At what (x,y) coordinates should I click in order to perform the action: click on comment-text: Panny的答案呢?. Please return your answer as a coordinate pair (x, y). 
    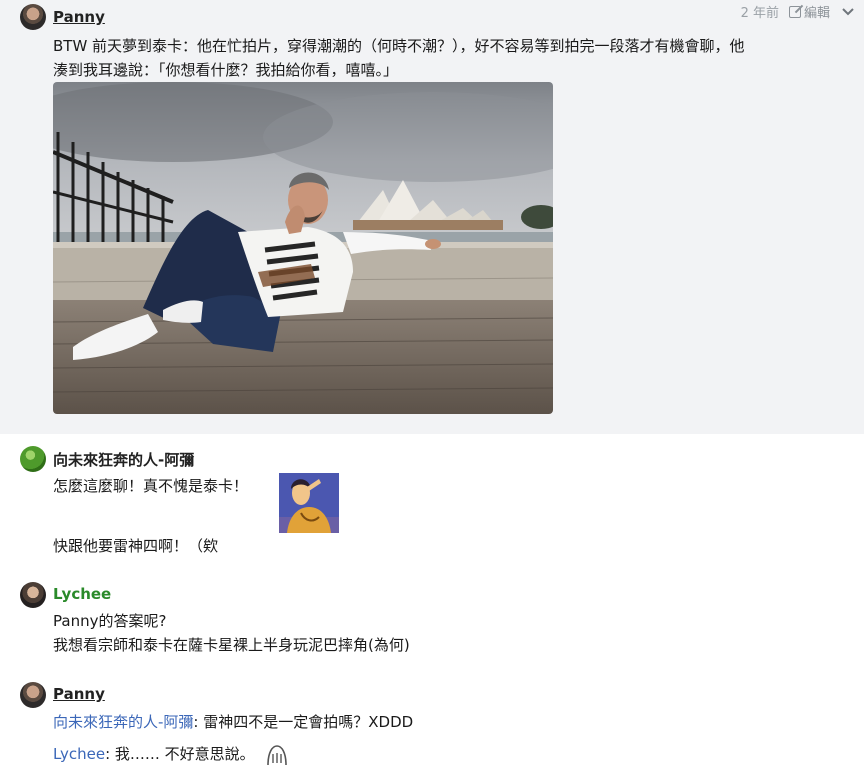
    Looking at the image, I should click on (110, 621).